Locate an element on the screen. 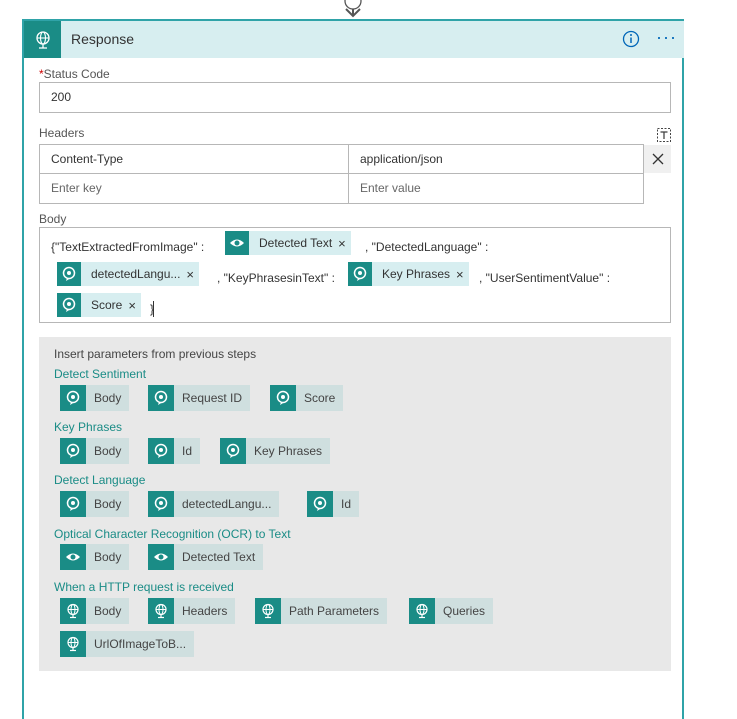 The width and height of the screenshot is (737, 719). header-key-placeholder: Enter key is located at coordinates (76, 188).